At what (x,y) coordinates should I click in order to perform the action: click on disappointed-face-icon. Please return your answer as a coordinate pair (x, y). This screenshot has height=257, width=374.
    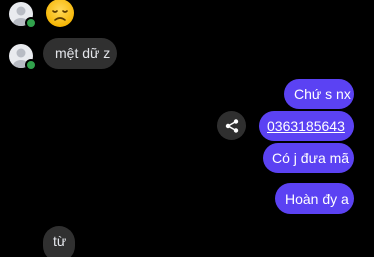
    Looking at the image, I should click on (60, 13).